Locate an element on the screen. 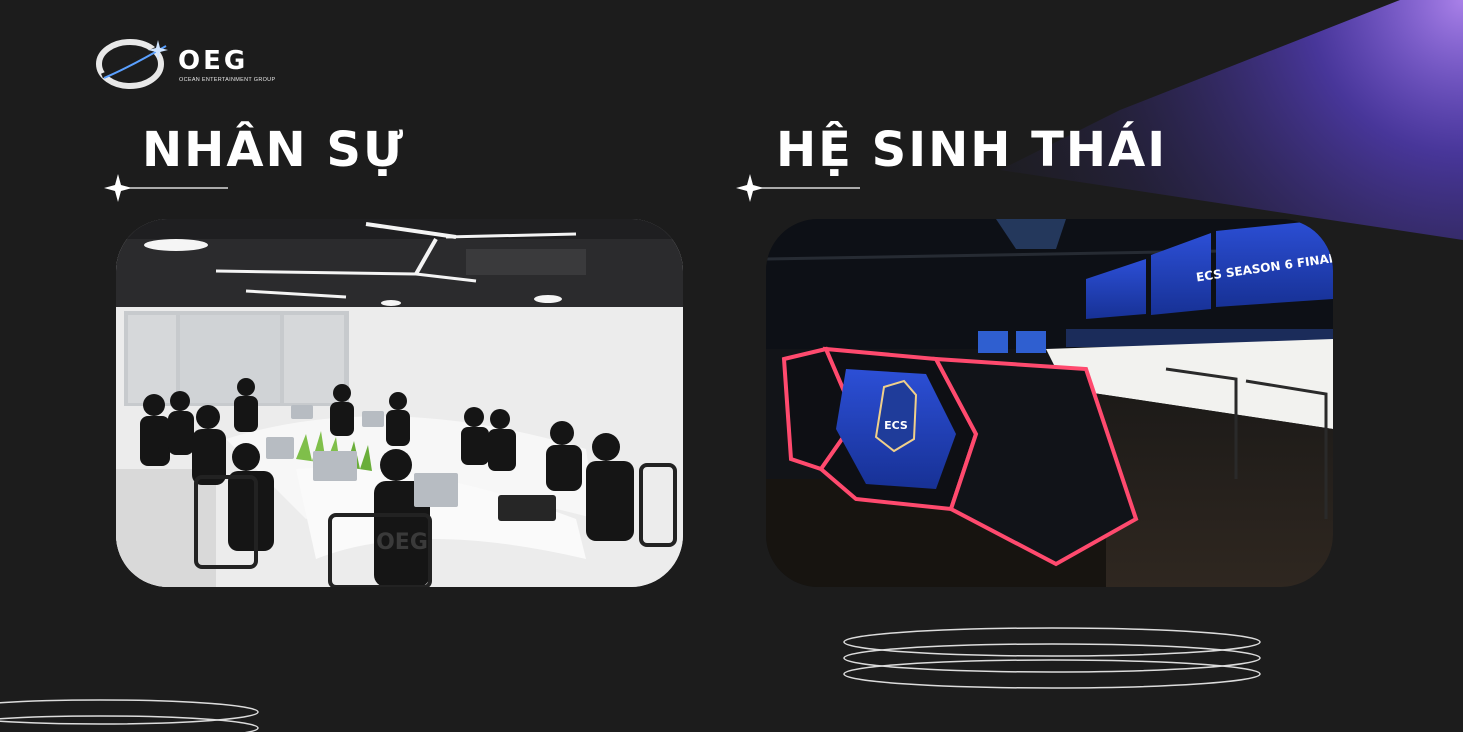  logo-mark-icon is located at coordinates (132, 64).